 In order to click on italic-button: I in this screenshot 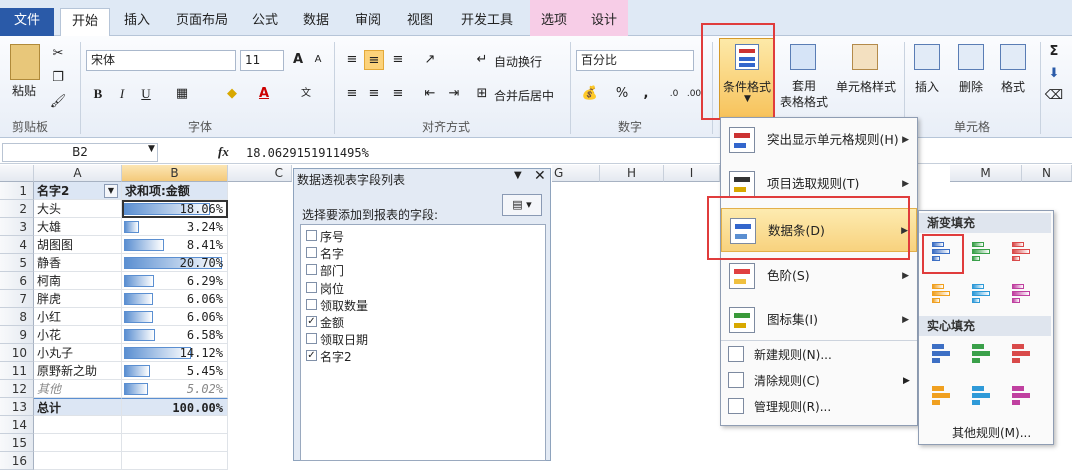, I will do `click(122, 94)`.